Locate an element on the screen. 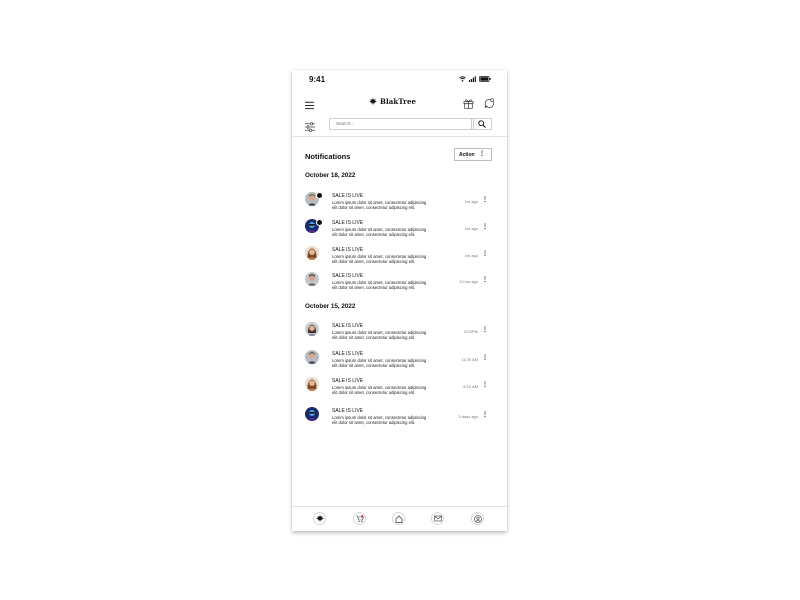 This screenshot has width=800, height=600. notification-time: 6:02PM is located at coordinates (471, 331).